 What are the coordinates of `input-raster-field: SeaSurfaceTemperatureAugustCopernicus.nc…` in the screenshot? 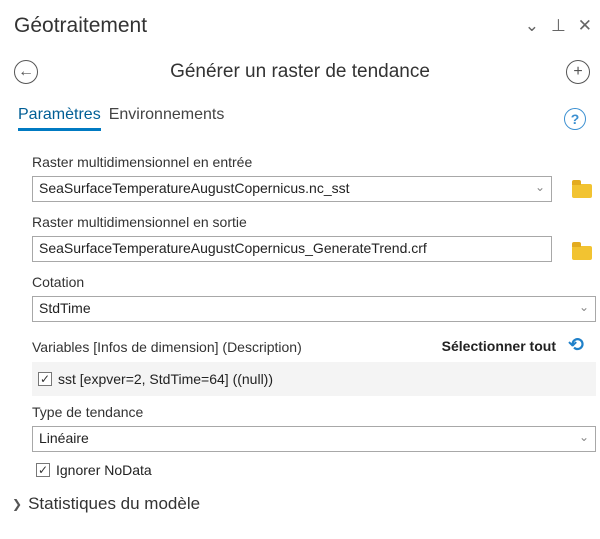 It's located at (292, 189).